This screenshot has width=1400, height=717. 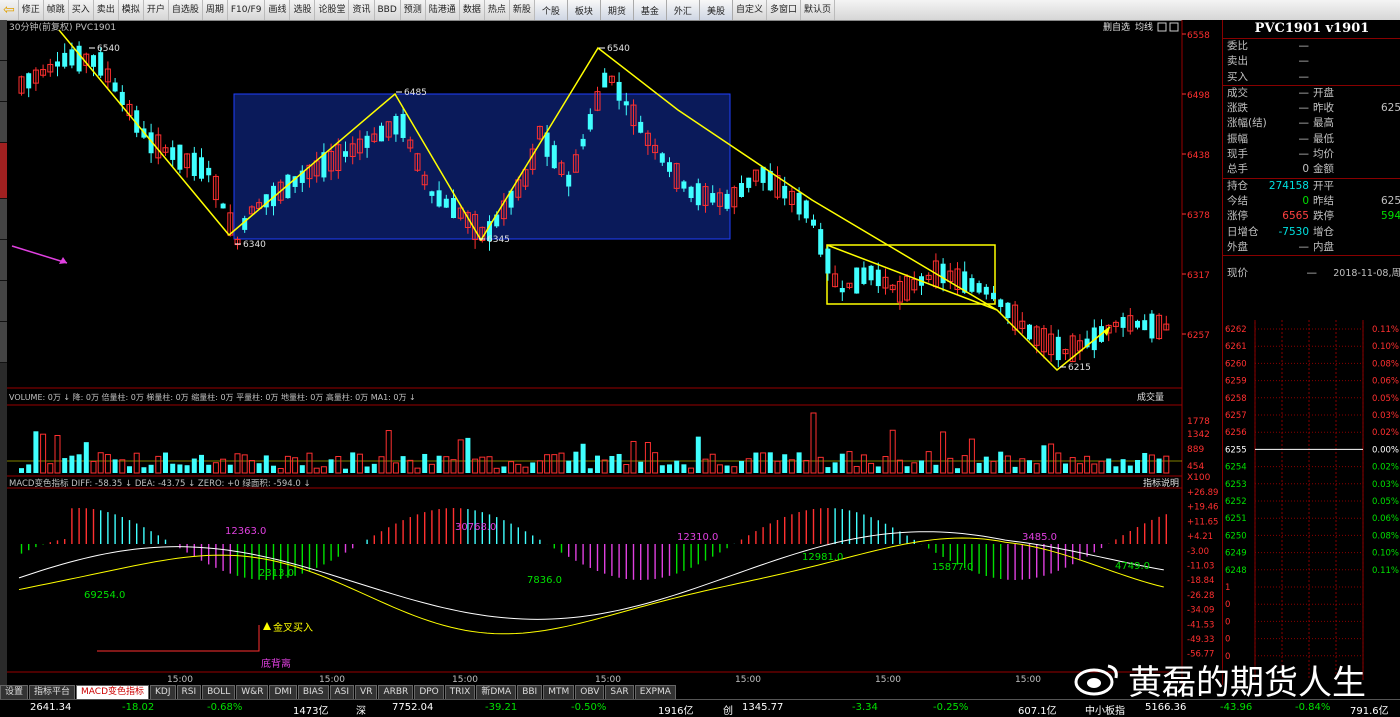 I want to click on market-tab-5: 美股, so click(x=716, y=10).